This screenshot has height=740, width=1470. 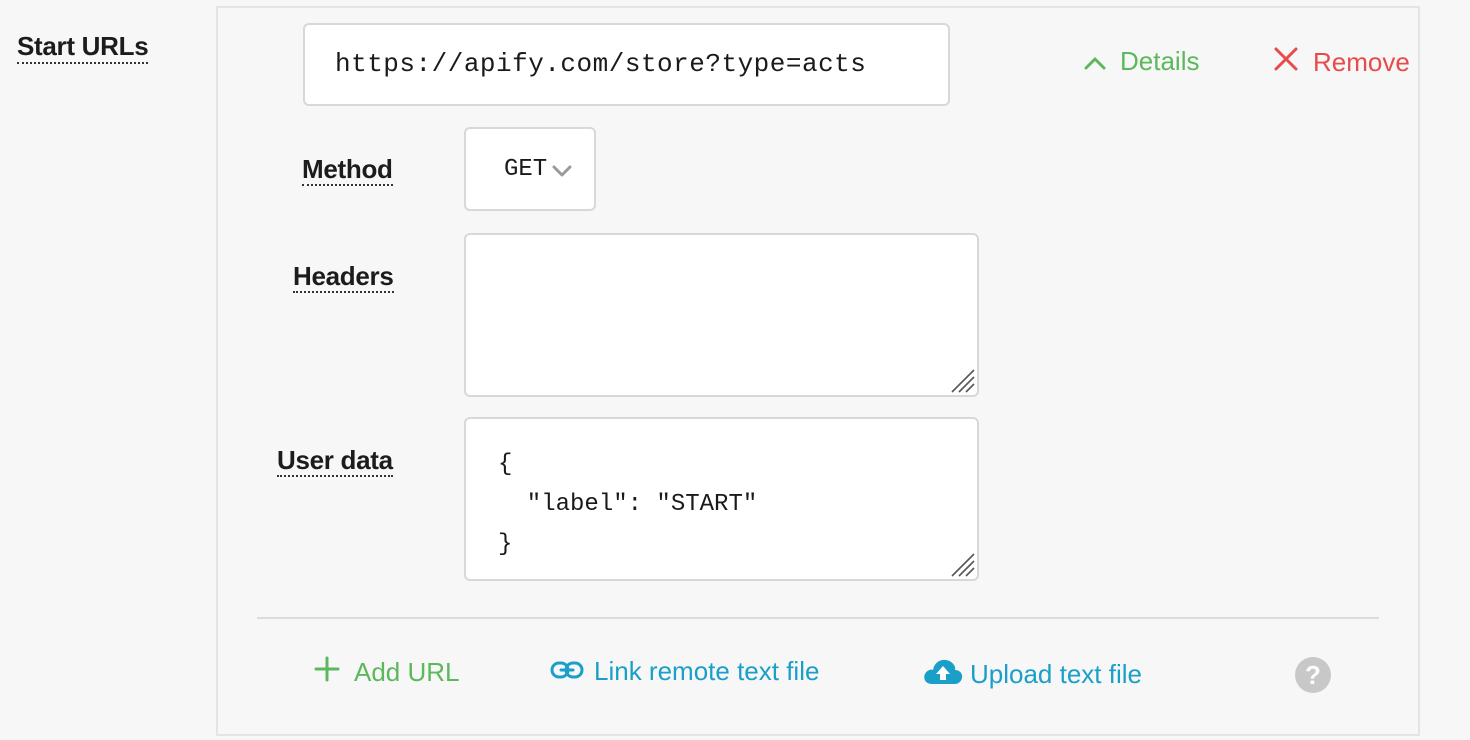 What do you see at coordinates (1056, 674) in the screenshot?
I see `upload-label: Upload text file` at bounding box center [1056, 674].